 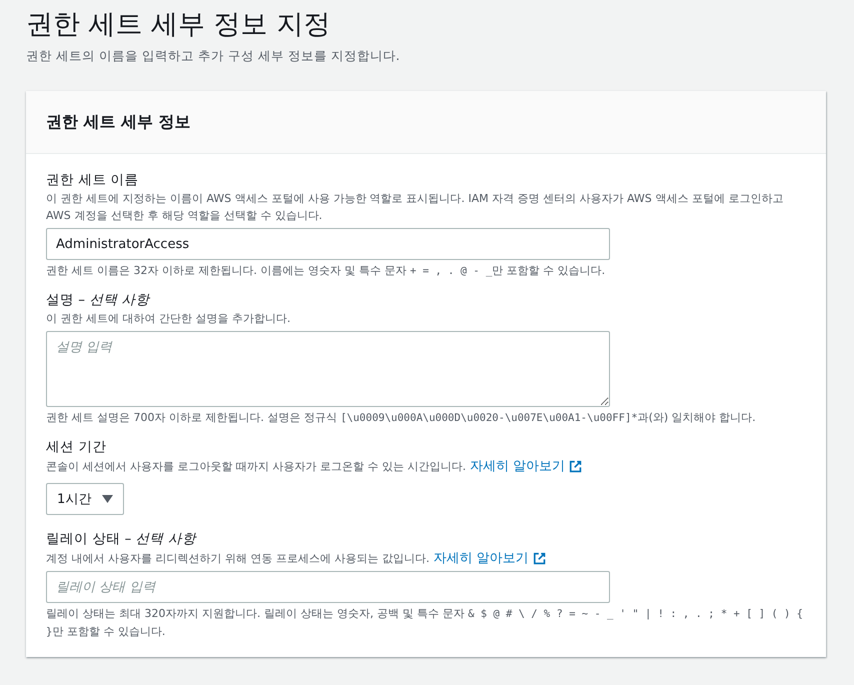 What do you see at coordinates (119, 122) in the screenshot?
I see `panel-title: 권한 세트 세부 정보` at bounding box center [119, 122].